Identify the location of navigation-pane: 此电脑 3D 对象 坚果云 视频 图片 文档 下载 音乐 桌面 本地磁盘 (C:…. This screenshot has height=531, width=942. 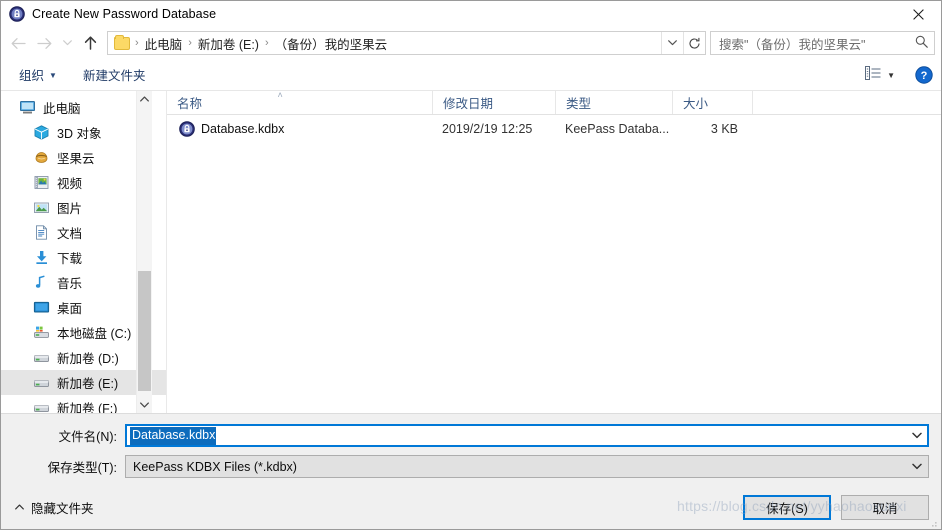
(84, 252).